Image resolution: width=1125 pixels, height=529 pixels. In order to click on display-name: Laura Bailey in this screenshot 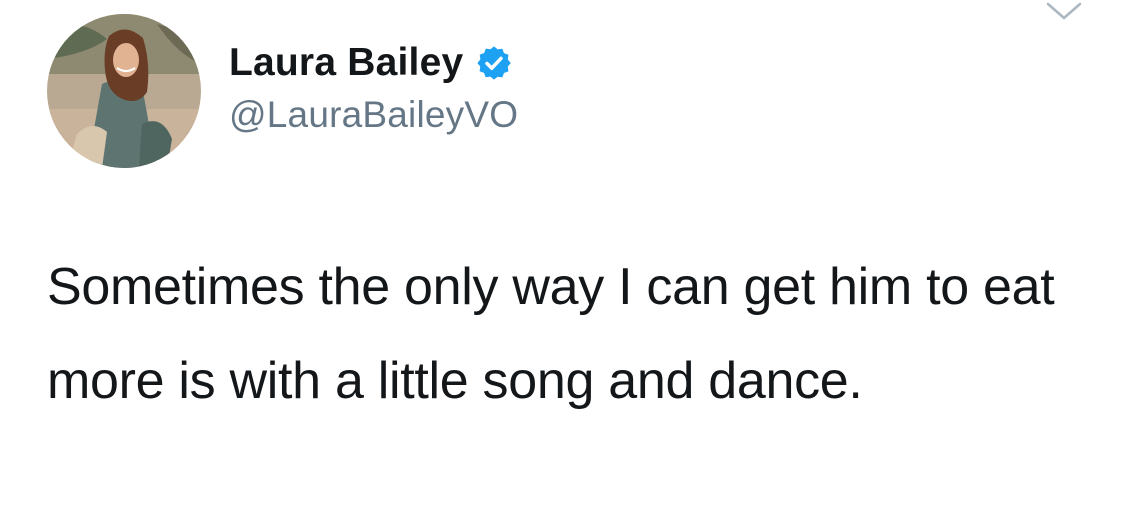, I will do `click(346, 63)`.